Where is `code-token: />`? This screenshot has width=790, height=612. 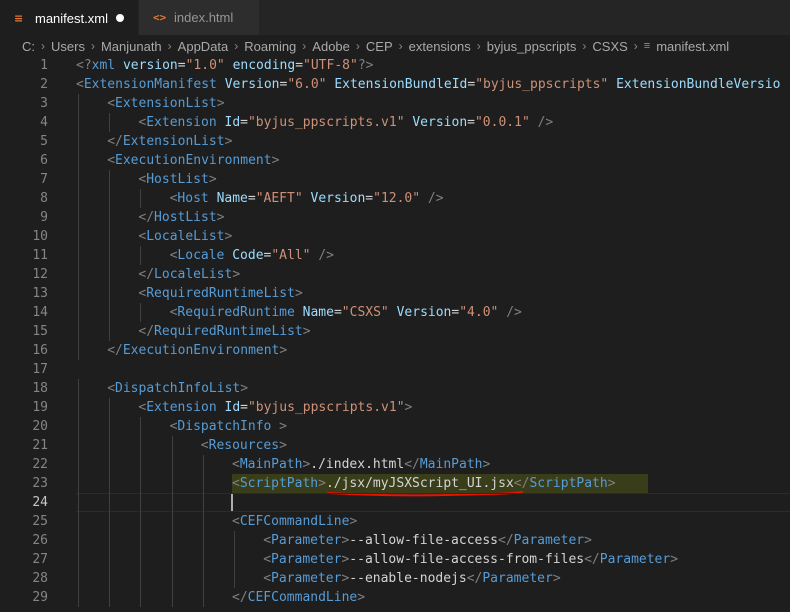 code-token: /> is located at coordinates (545, 122).